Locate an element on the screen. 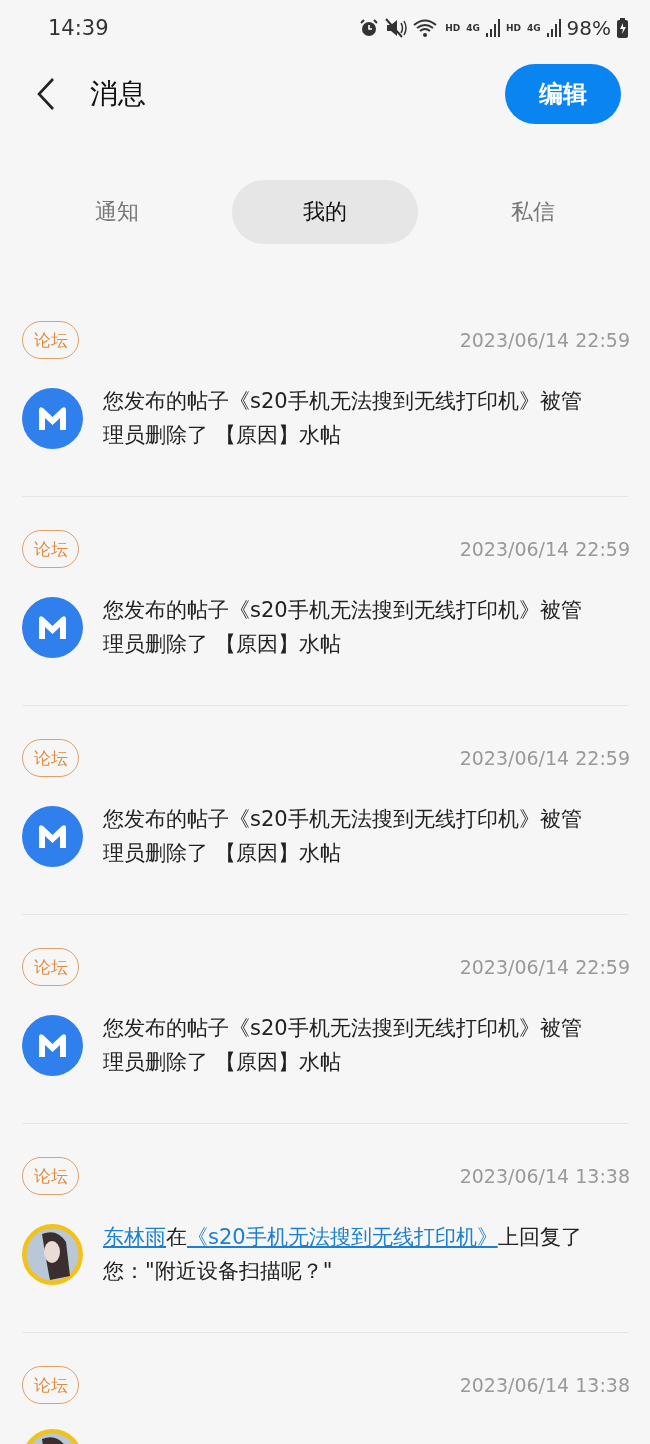 The height and width of the screenshot is (1444, 650). message-text: 东林雨在《s20手机无法搜到无线打印机》上回复了您："附近设备扫描呢？" is located at coordinates (343, 1254).